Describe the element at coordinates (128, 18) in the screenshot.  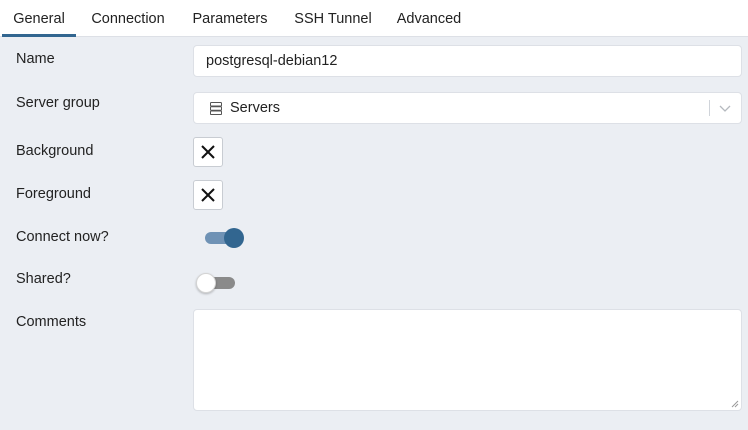
I see `tab-connection: Connection` at that location.